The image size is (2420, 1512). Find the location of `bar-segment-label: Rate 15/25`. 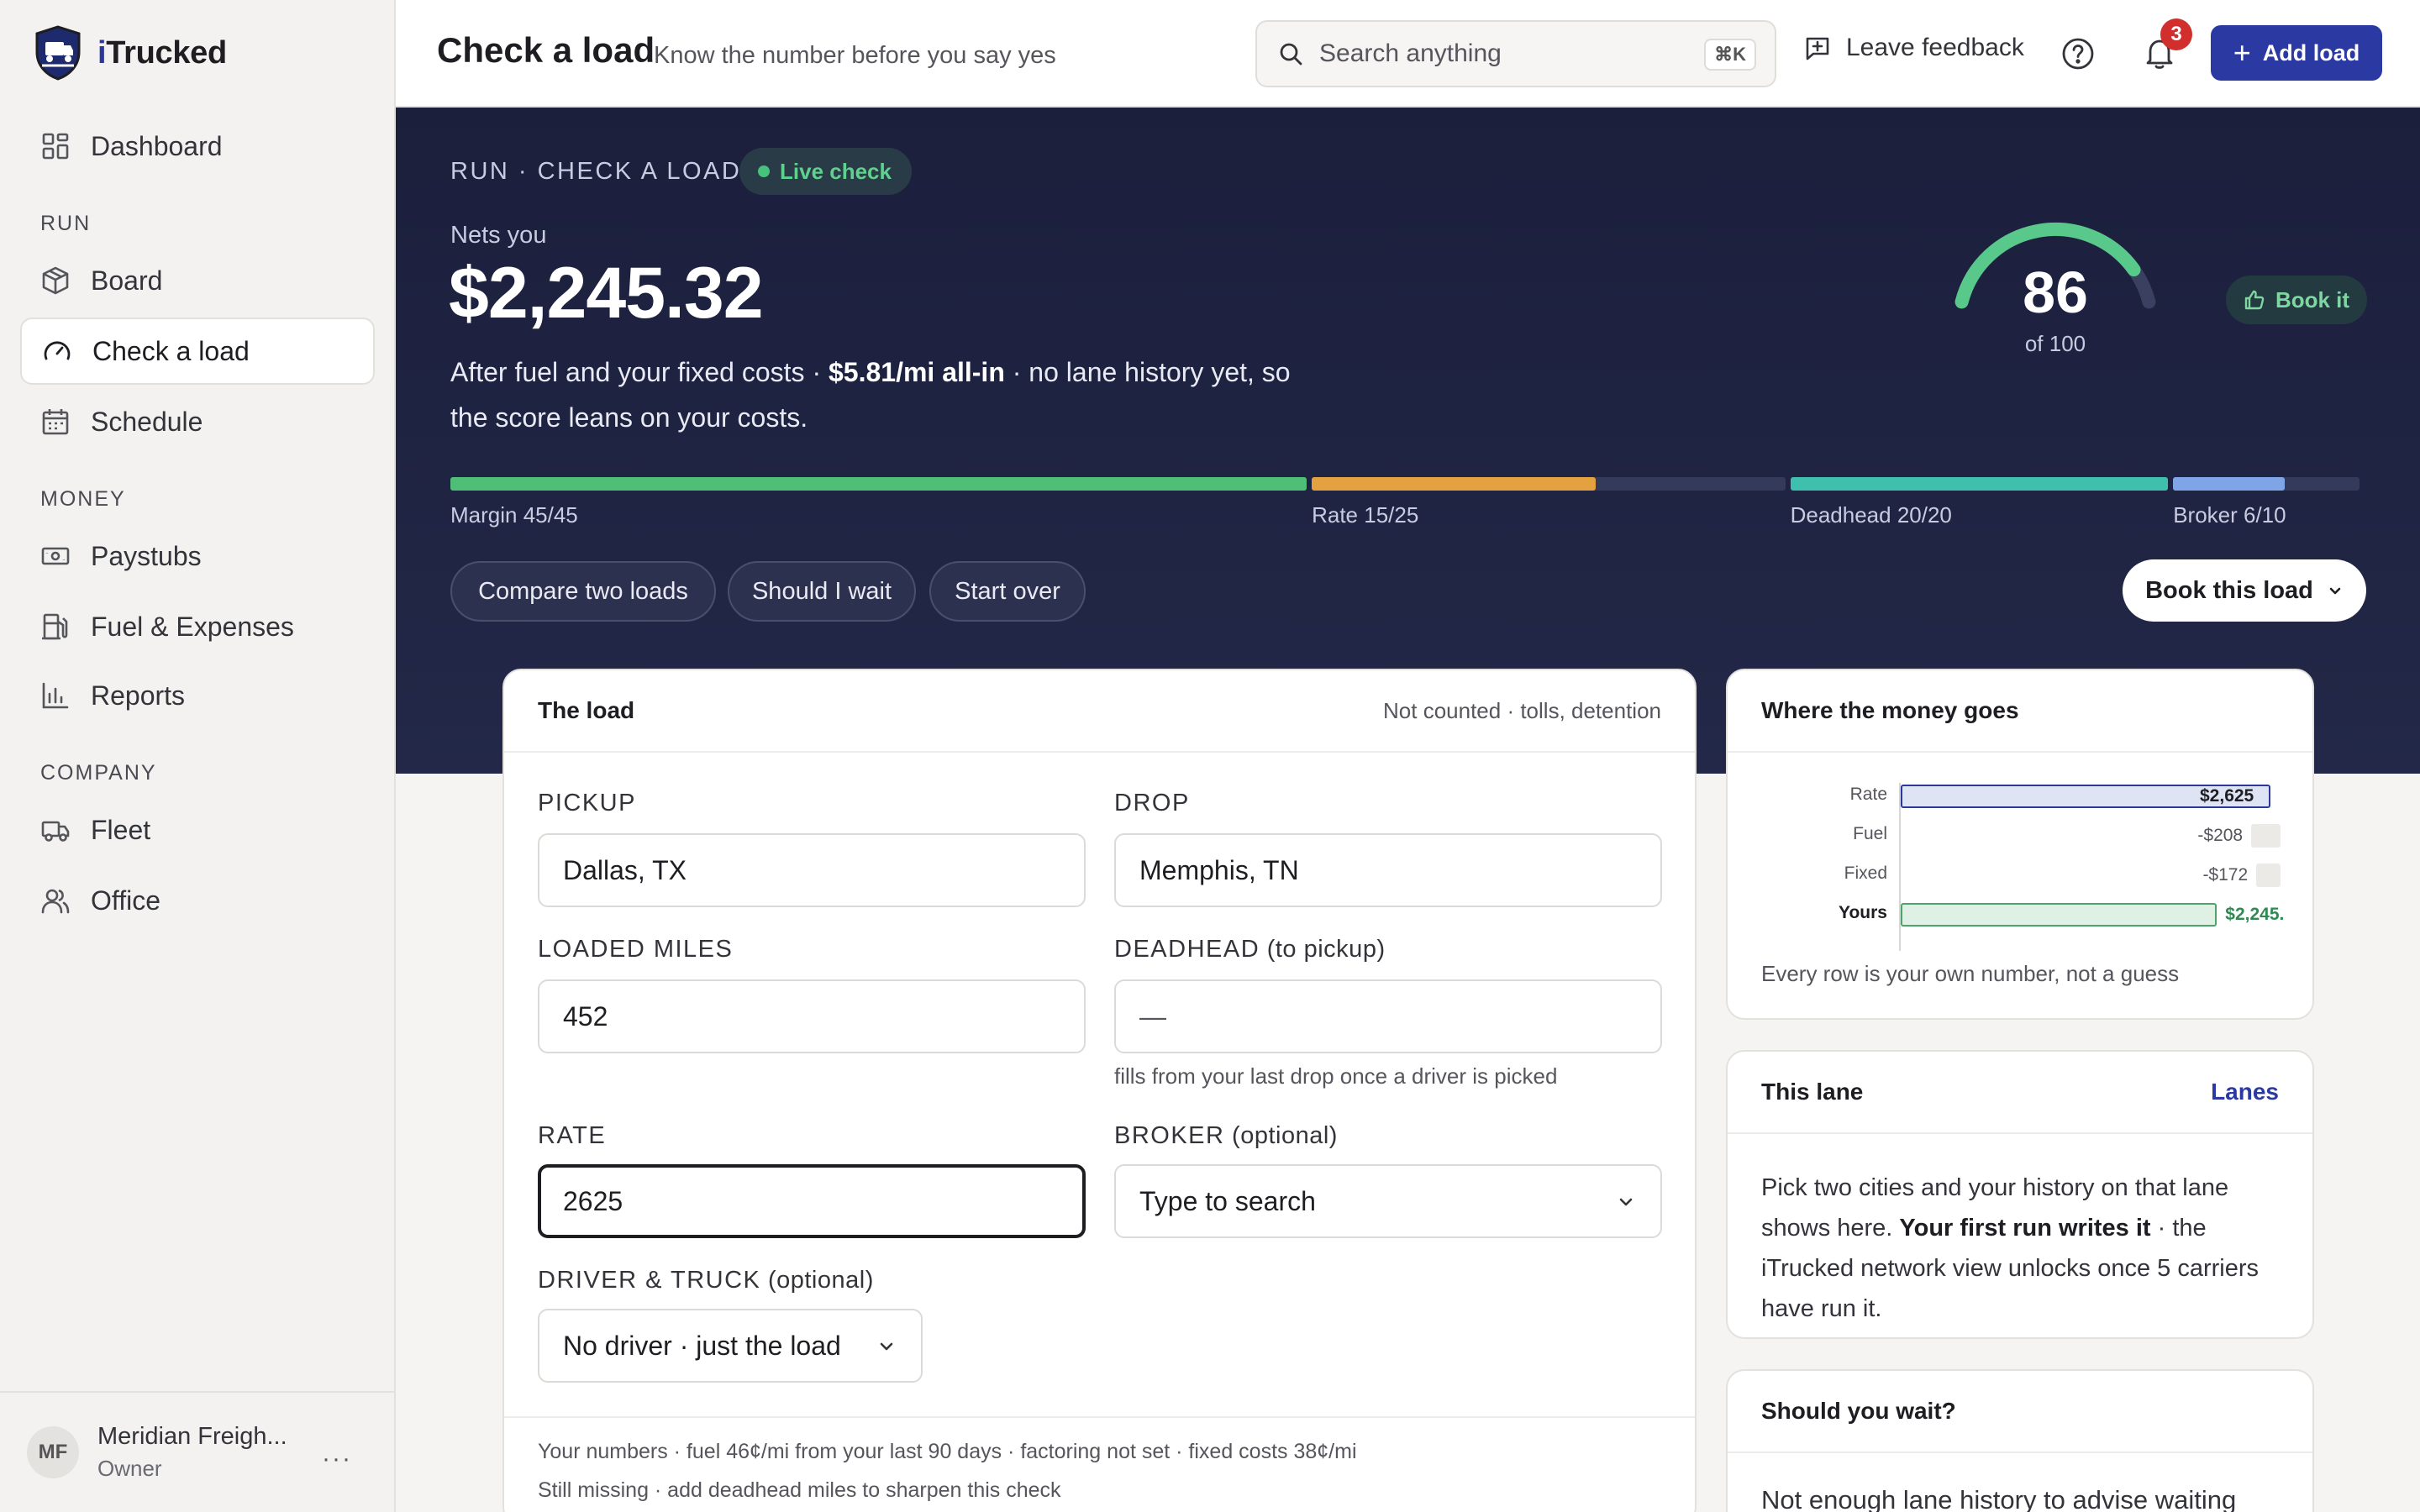

bar-segment-label: Rate 15/25 is located at coordinates (1365, 515).